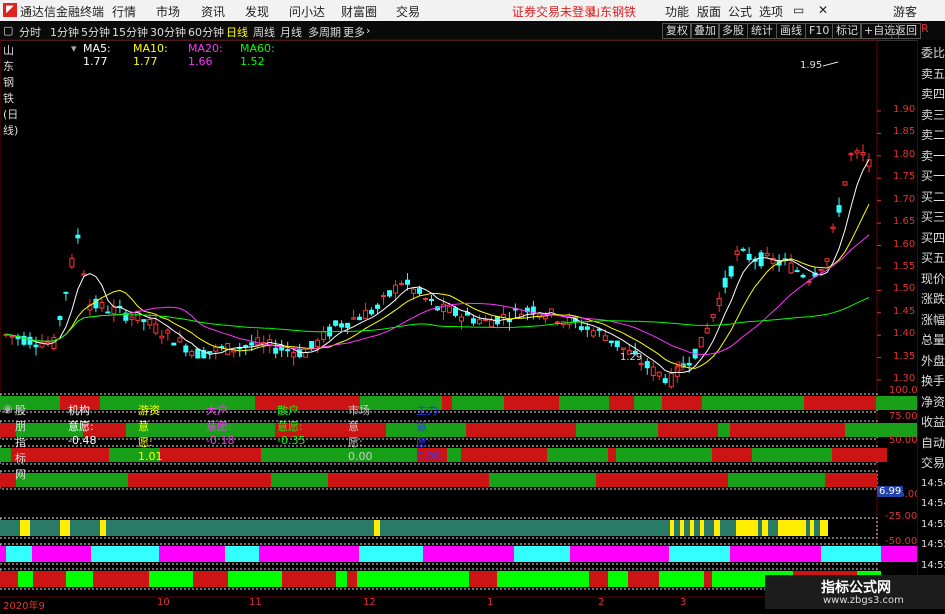 The height and width of the screenshot is (614, 945). What do you see at coordinates (933, 155) in the screenshot?
I see `quote-field-label: 卖一` at bounding box center [933, 155].